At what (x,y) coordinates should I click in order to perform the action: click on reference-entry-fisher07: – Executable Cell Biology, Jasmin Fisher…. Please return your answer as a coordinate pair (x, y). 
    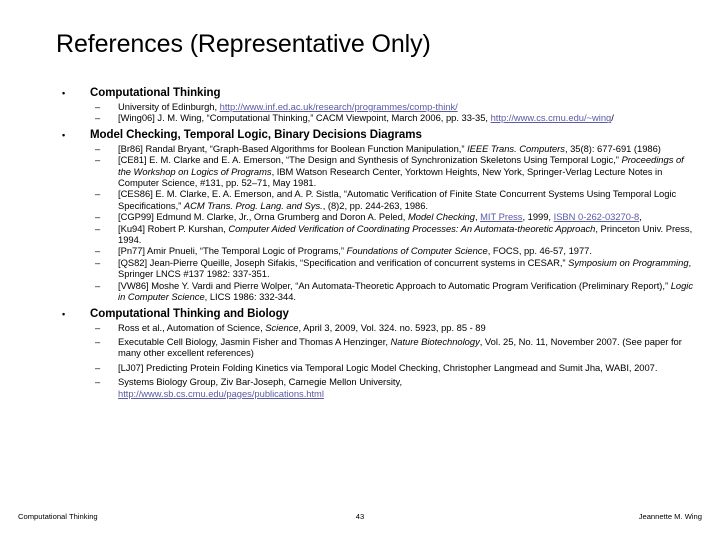
    Looking at the image, I should click on (376, 347).